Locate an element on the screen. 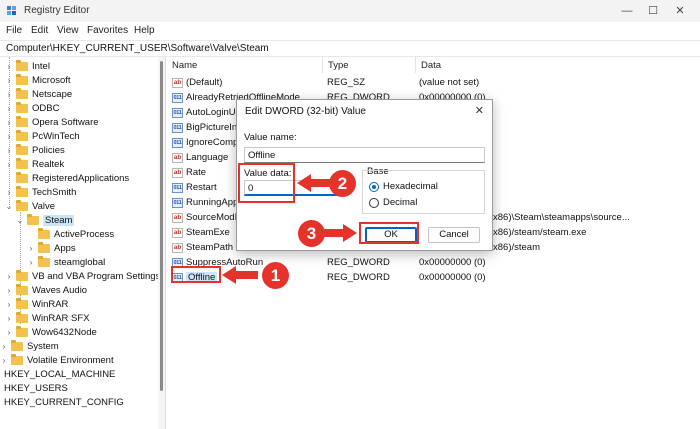  arrow-3-icon is located at coordinates (340, 233).